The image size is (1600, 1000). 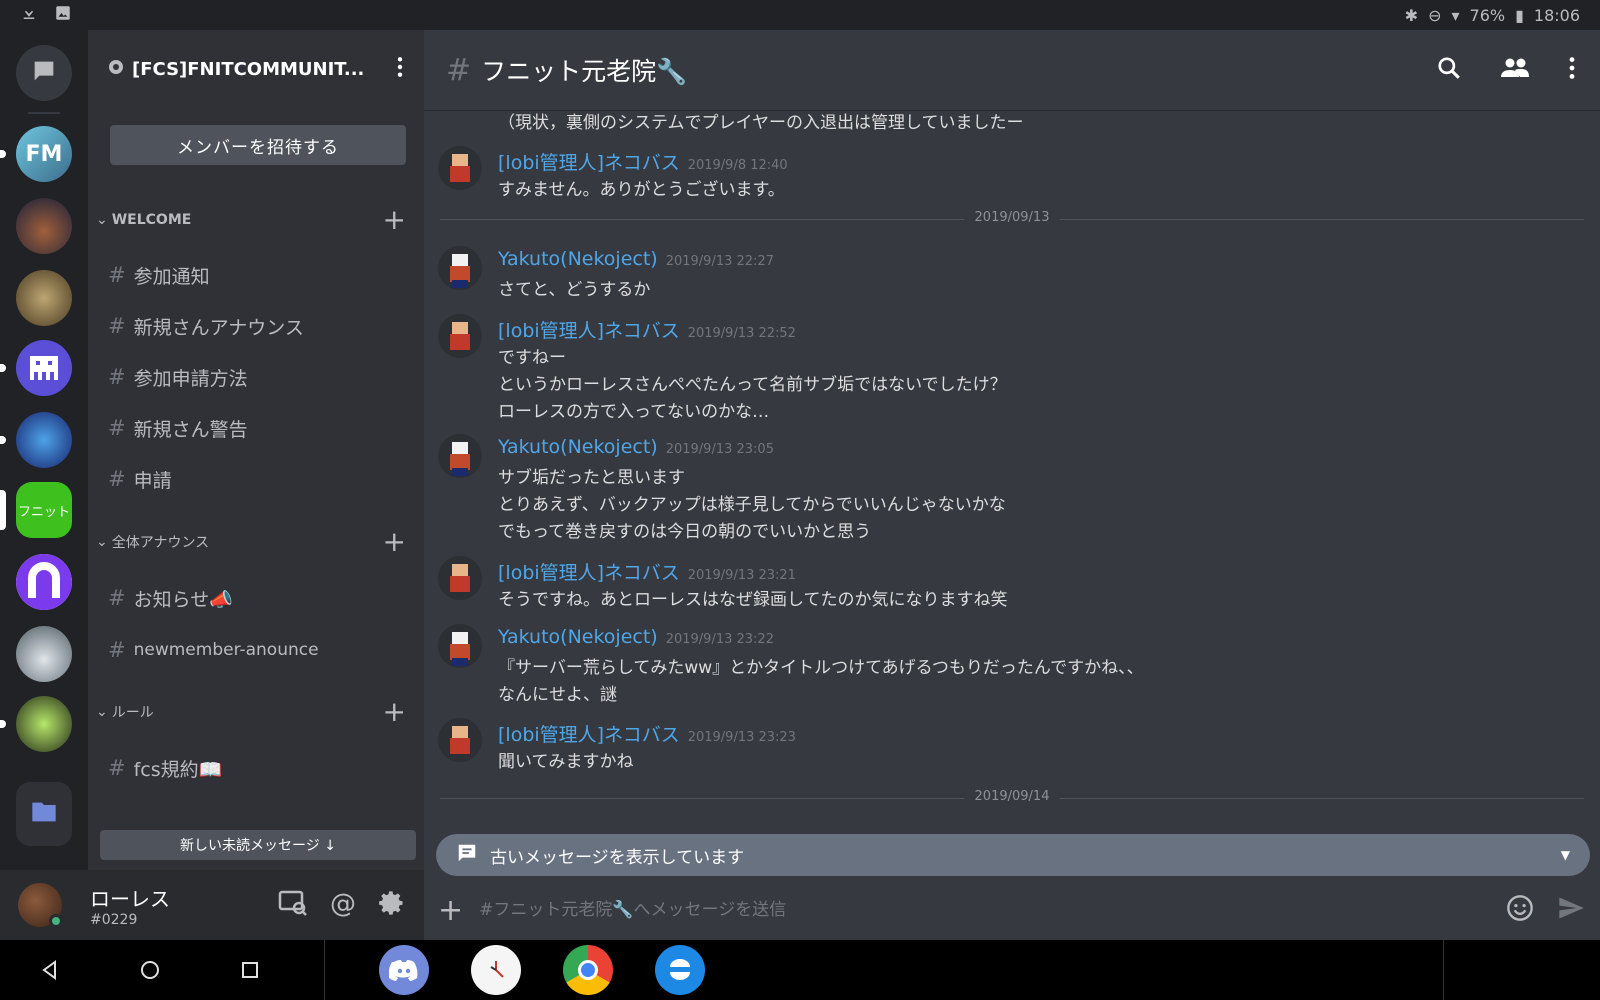 I want to click on server-icon-funit: フニット, so click(x=44, y=510).